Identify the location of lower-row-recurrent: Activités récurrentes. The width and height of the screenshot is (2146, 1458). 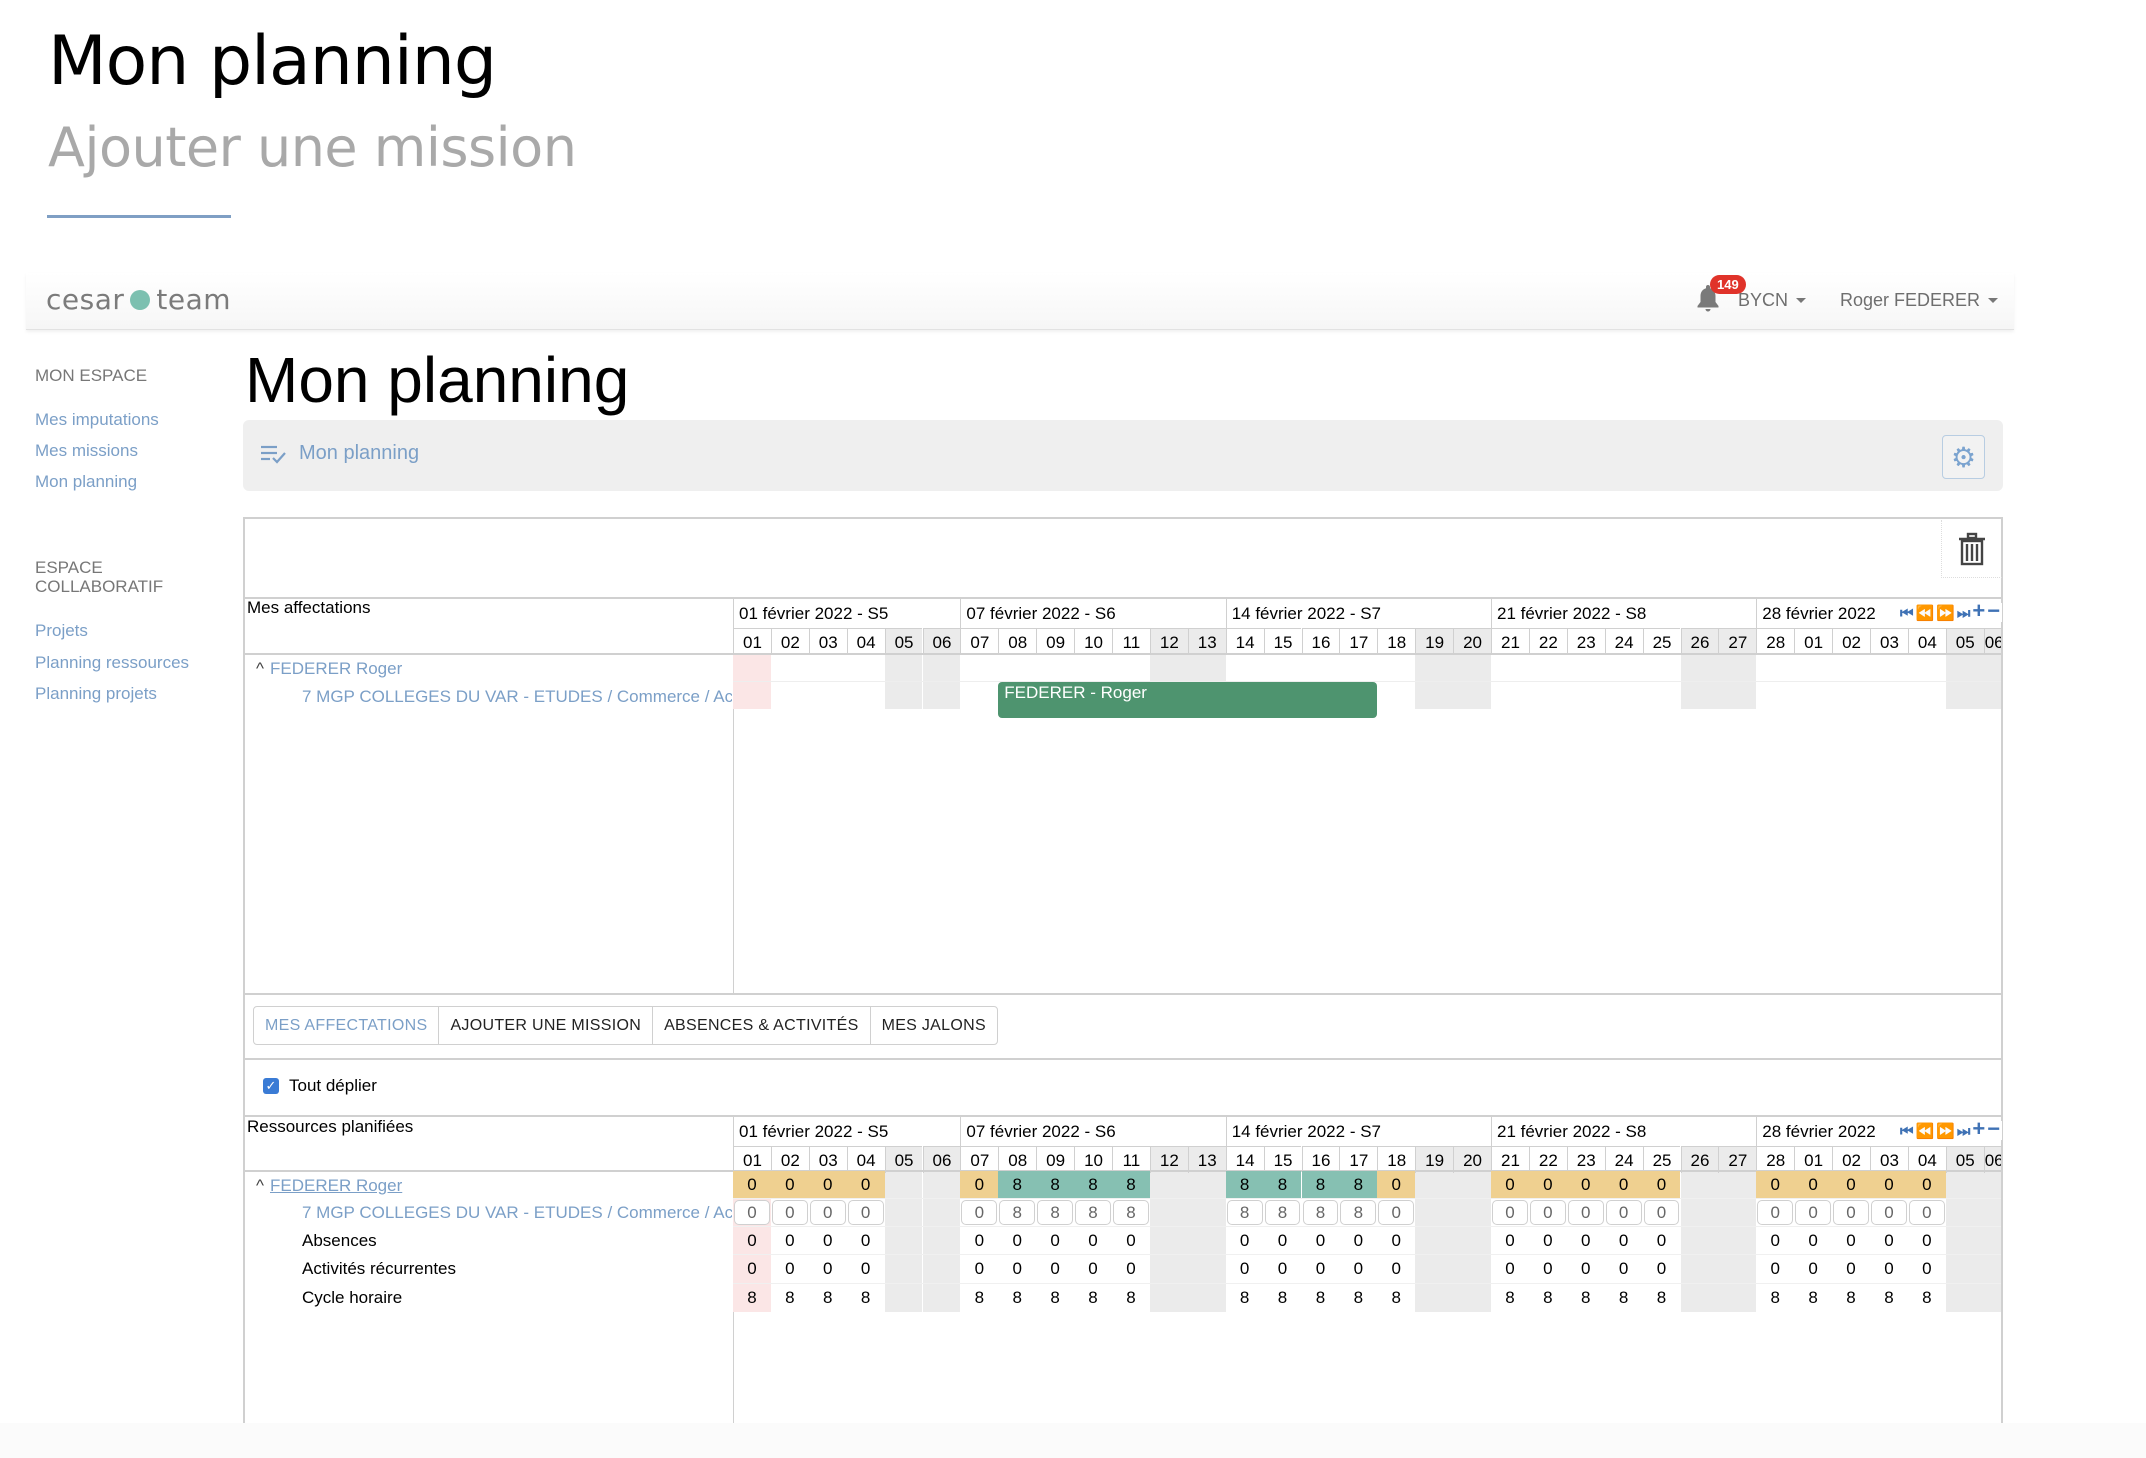
(379, 1268).